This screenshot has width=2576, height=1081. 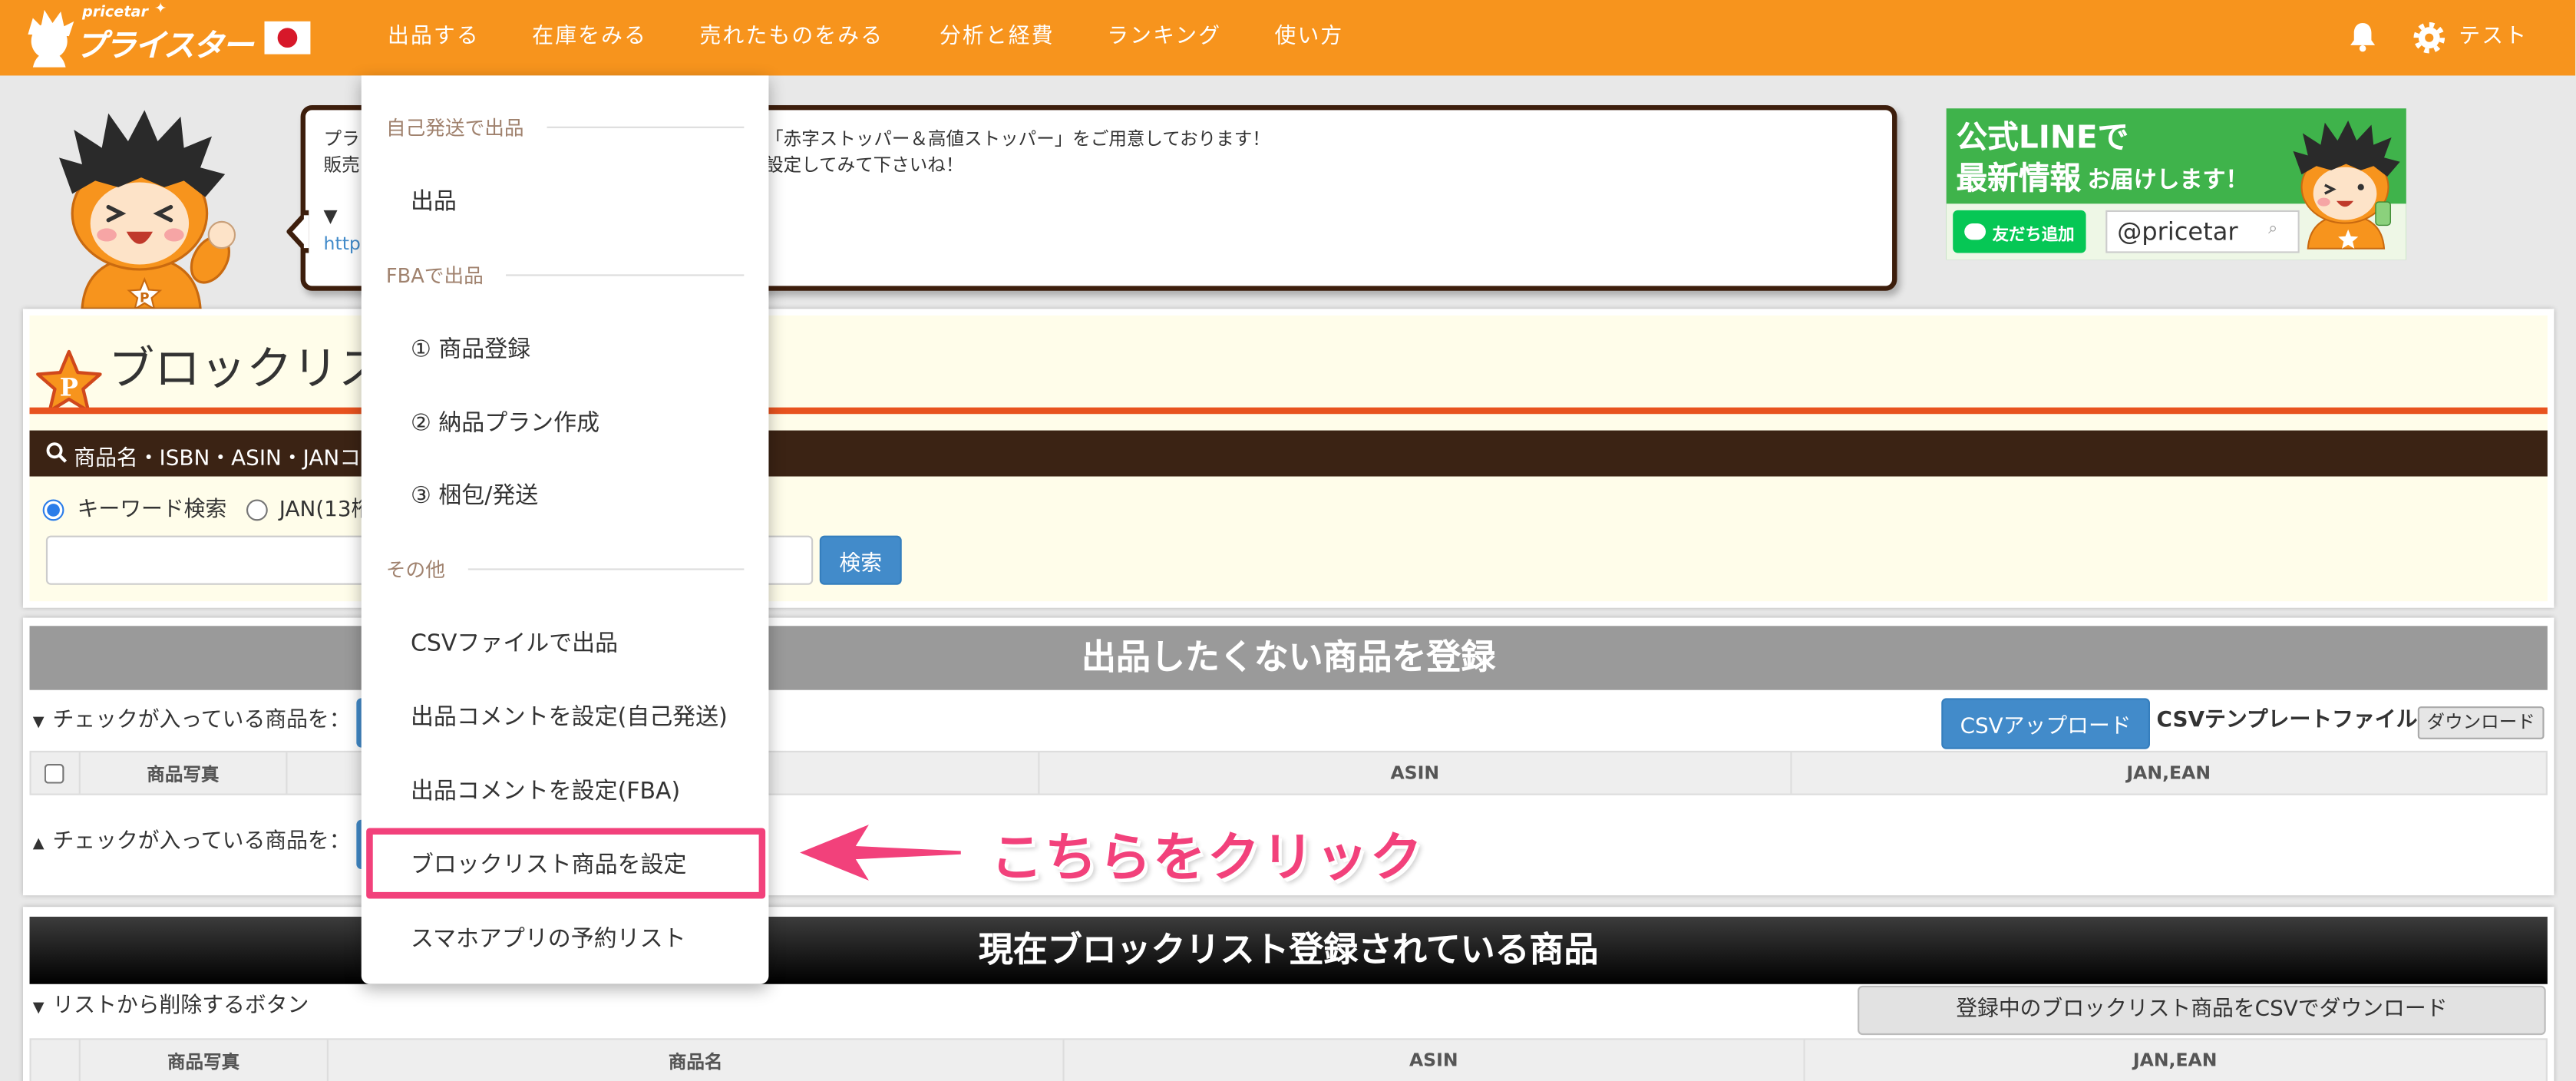 I want to click on radio-jan-label: JAN(13桁, so click(x=326, y=510).